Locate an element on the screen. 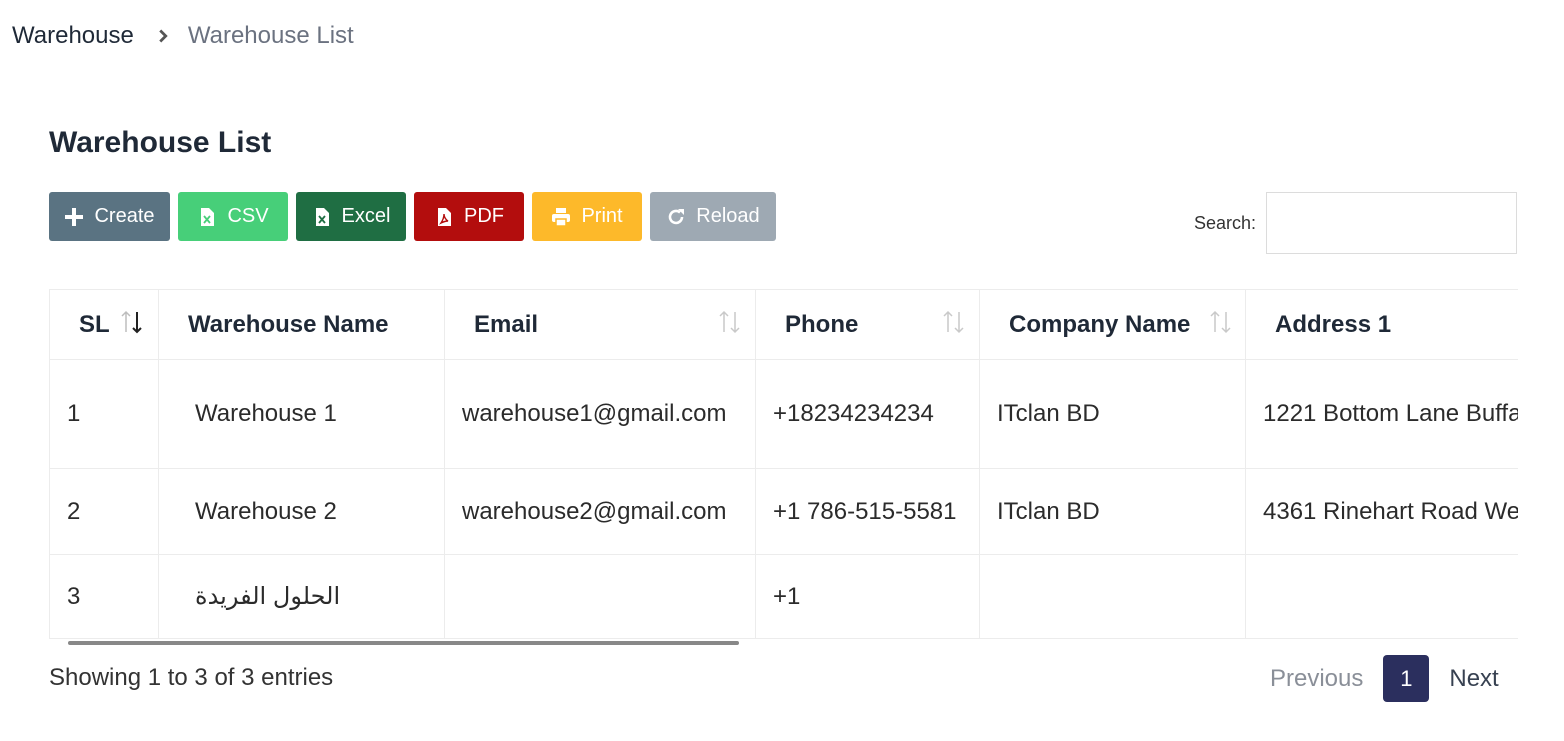 The width and height of the screenshot is (1564, 741). cell-email is located at coordinates (600, 596).